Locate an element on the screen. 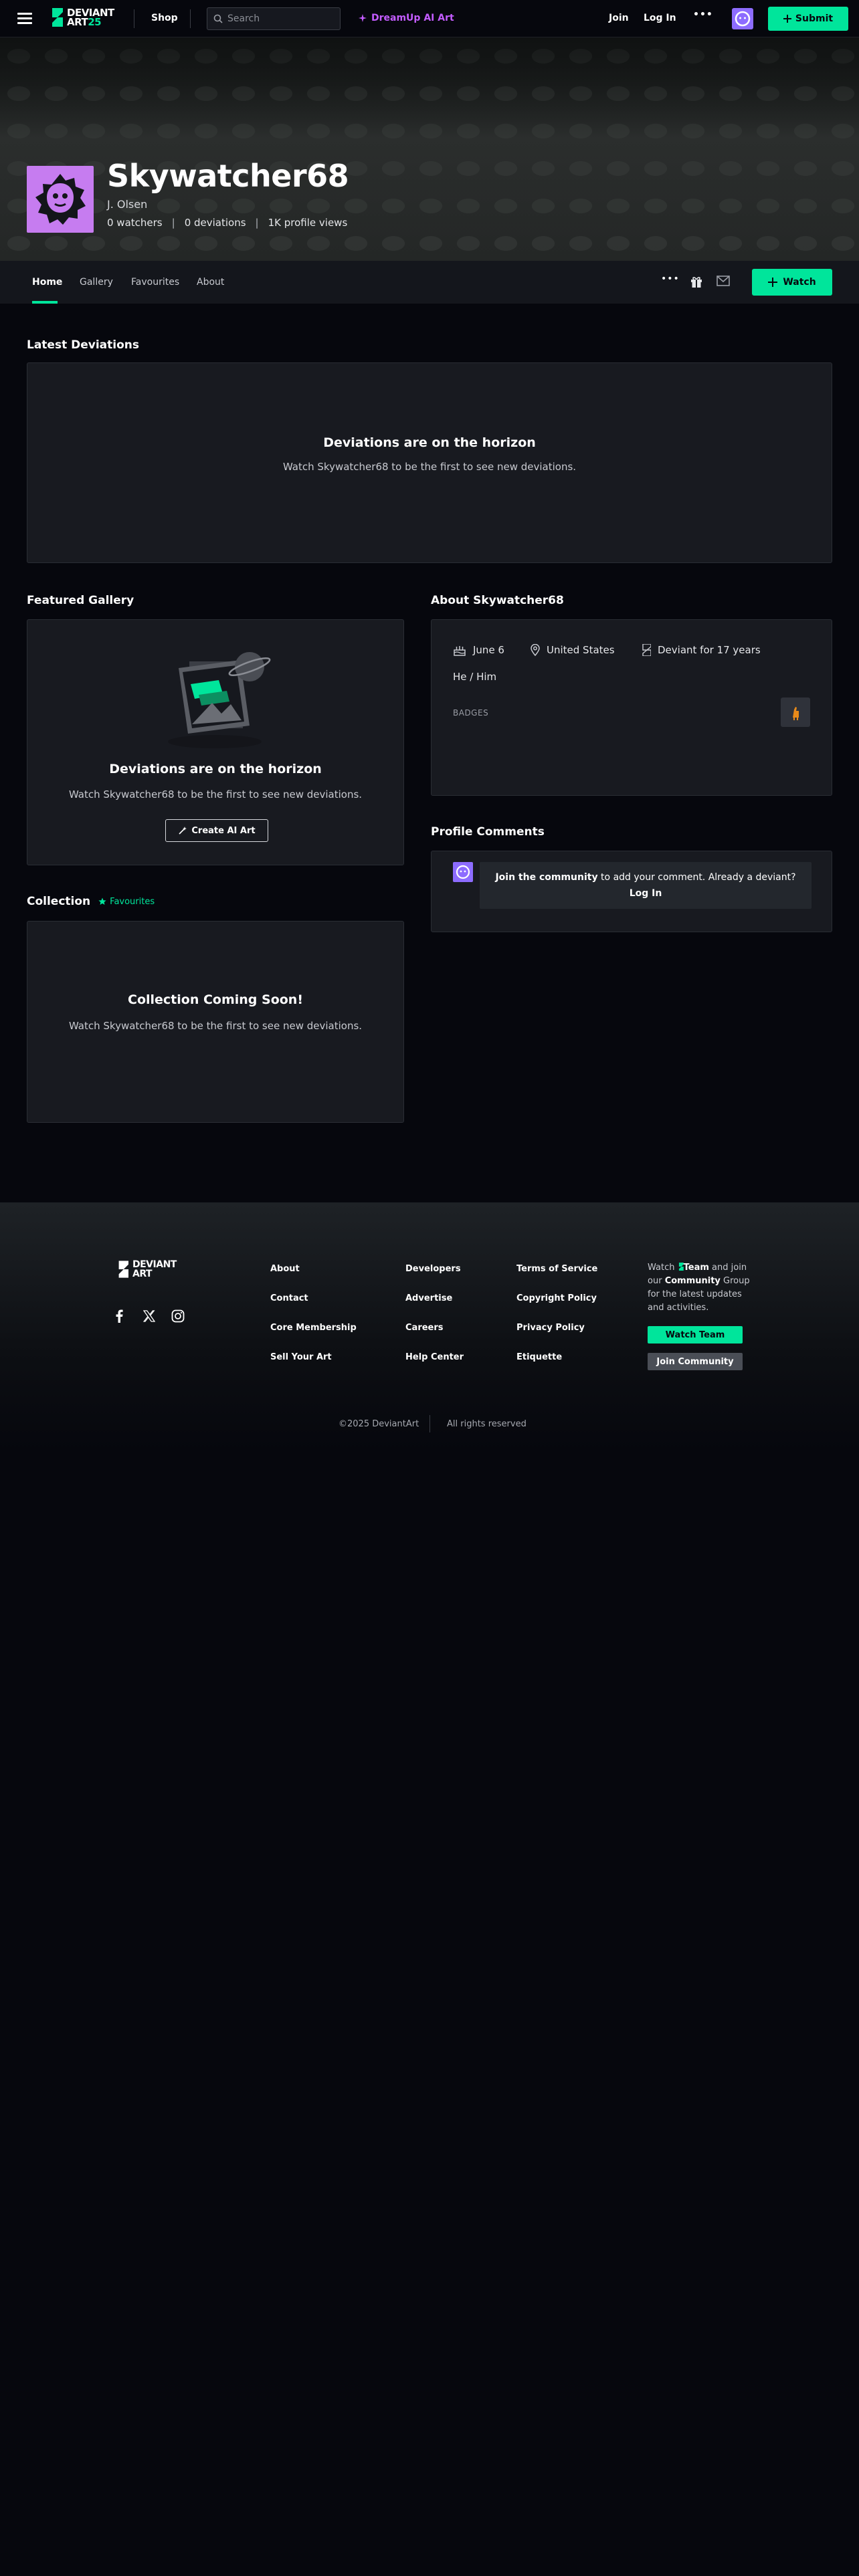 This screenshot has width=859, height=2576. active-tab-indicator is located at coordinates (45, 302).